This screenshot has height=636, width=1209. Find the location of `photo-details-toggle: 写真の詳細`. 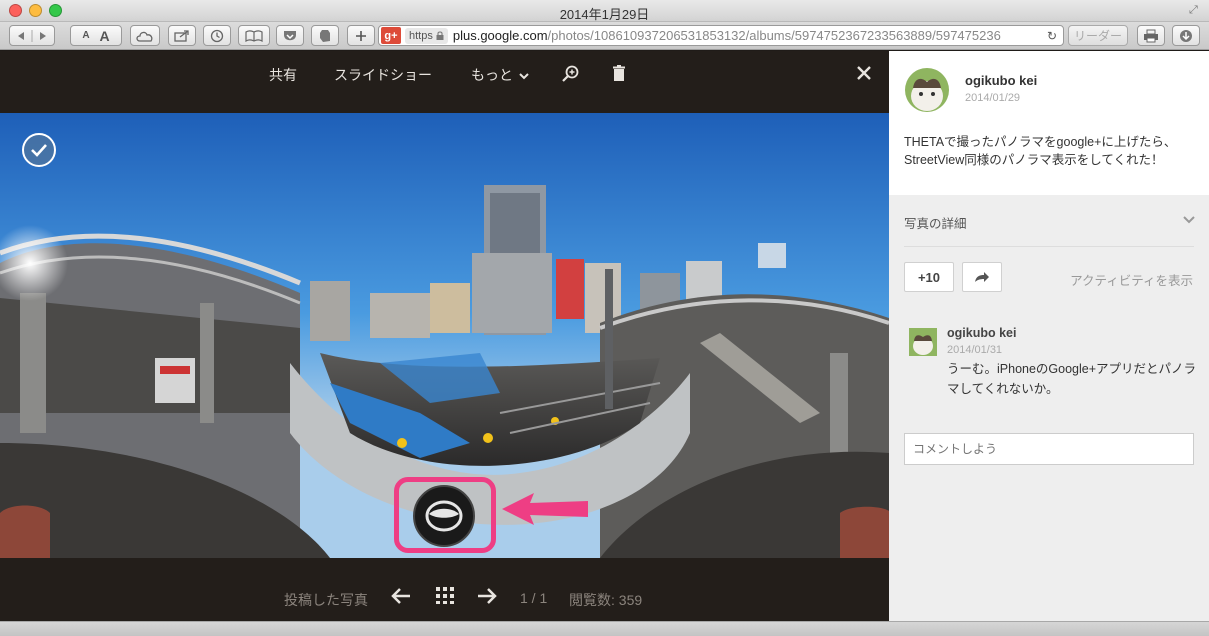

photo-details-toggle: 写真の詳細 is located at coordinates (1049, 220).